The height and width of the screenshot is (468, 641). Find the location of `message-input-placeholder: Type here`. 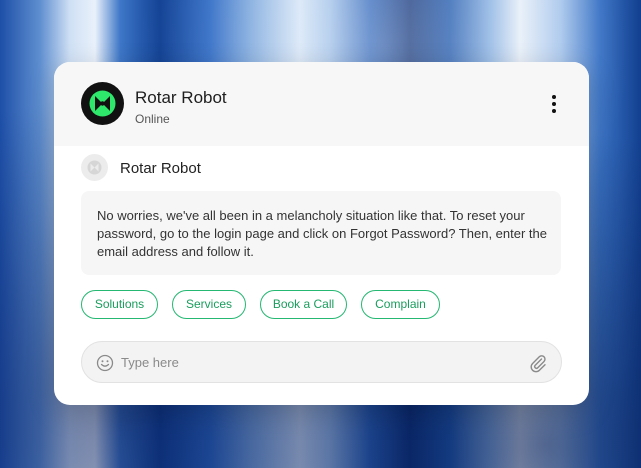

message-input-placeholder: Type here is located at coordinates (150, 362).